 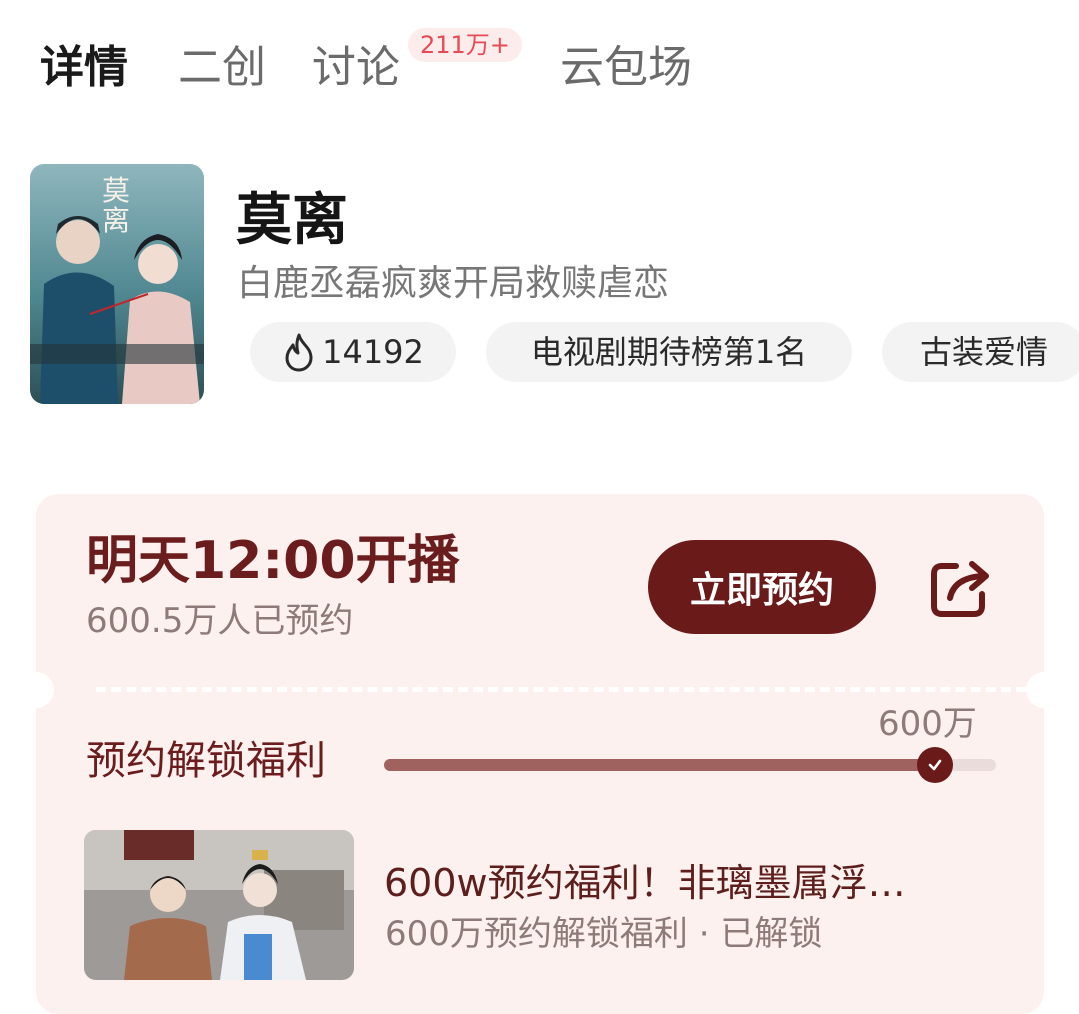 I want to click on genre-chip: 古装爱情, so click(x=980, y=352).